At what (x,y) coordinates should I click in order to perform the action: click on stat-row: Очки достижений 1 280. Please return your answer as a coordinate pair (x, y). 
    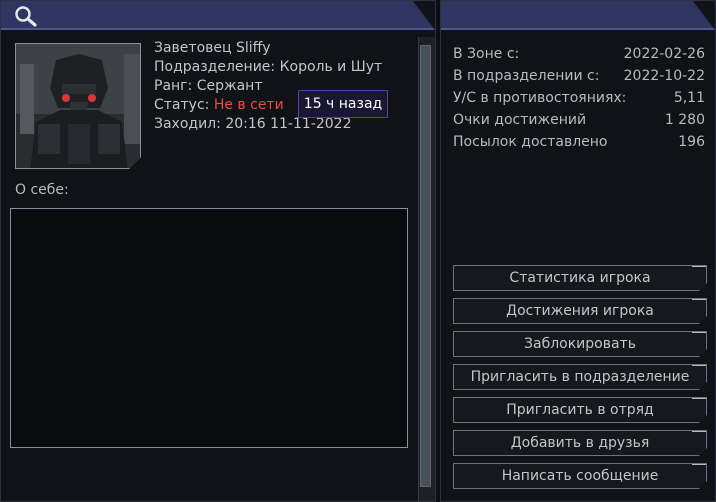
    Looking at the image, I should click on (579, 120).